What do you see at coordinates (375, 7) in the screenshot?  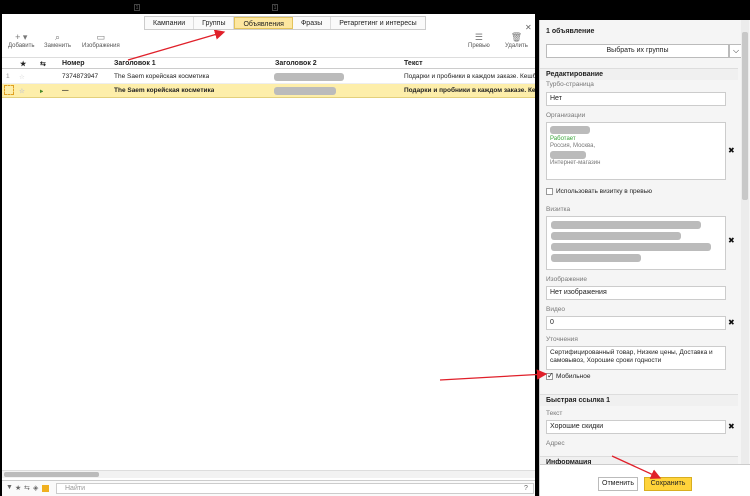 I see `window-topbar: 1 1` at bounding box center [375, 7].